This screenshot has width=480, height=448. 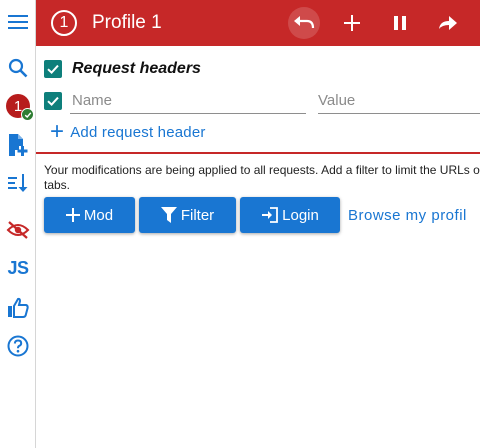 I want to click on pause-icon, so click(x=400, y=23).